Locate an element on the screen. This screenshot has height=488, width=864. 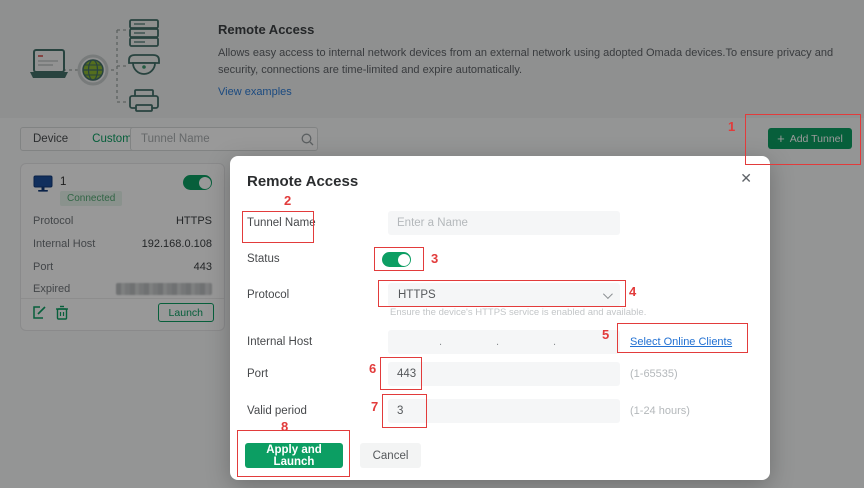
select-online-clients-link: Select Online Clients is located at coordinates (681, 342).